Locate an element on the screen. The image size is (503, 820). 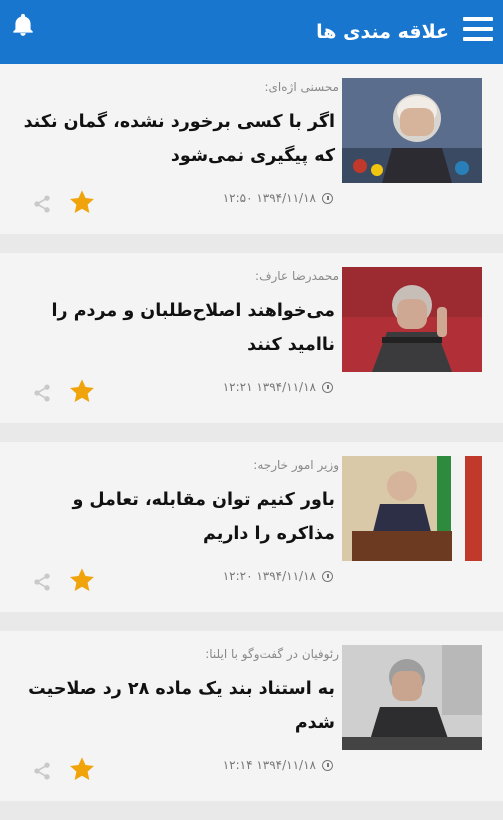
page-title: علاقه مندی ها is located at coordinates (382, 32).